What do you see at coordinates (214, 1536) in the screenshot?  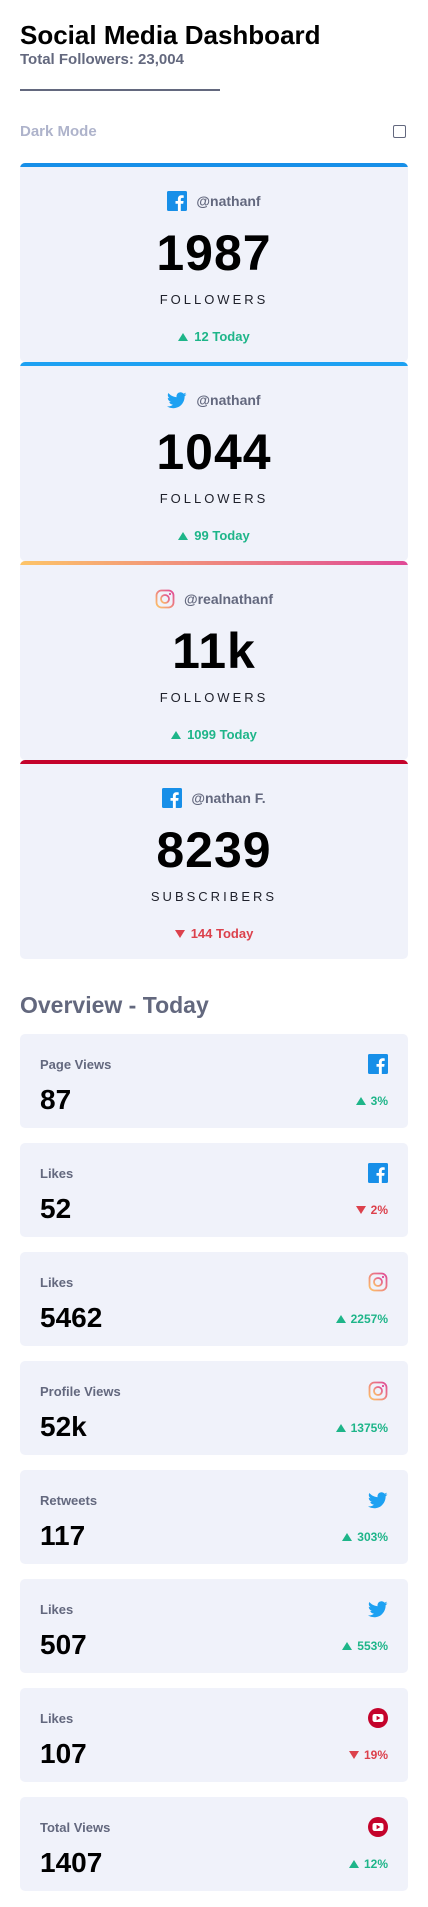 I see `overview-card-bottom: 117 303%` at bounding box center [214, 1536].